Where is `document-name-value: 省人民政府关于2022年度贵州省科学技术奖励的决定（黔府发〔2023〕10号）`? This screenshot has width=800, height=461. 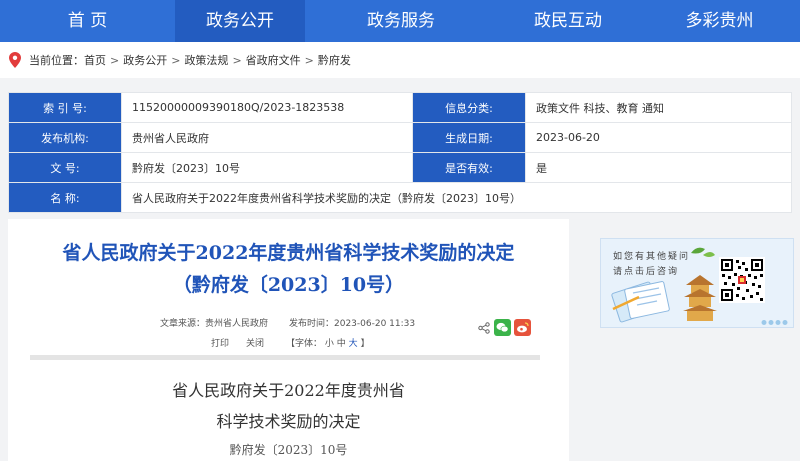
document-name-value: 省人民政府关于2022年度贵州省科学技术奖励的决定（黔府发〔2023〕10号） is located at coordinates (456, 197).